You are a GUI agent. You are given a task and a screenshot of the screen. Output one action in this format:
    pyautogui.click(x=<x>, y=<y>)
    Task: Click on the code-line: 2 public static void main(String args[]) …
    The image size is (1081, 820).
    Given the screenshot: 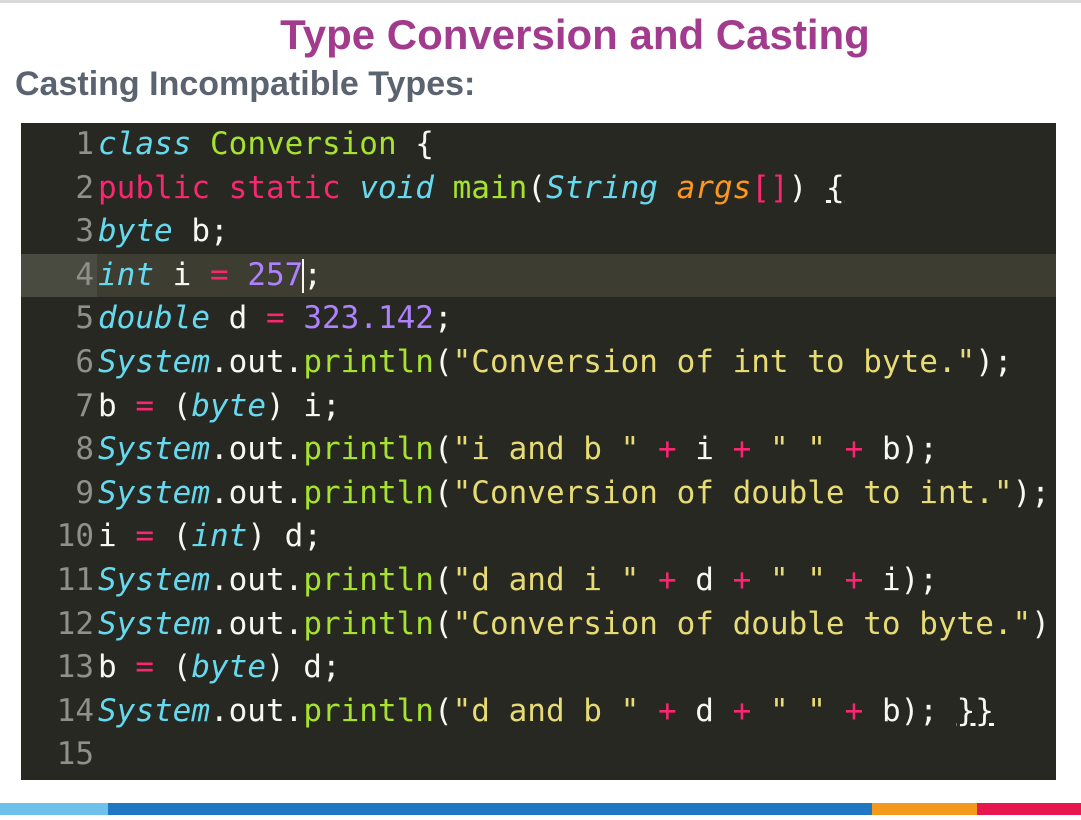 What is the action you would take?
    pyautogui.click(x=538, y=188)
    